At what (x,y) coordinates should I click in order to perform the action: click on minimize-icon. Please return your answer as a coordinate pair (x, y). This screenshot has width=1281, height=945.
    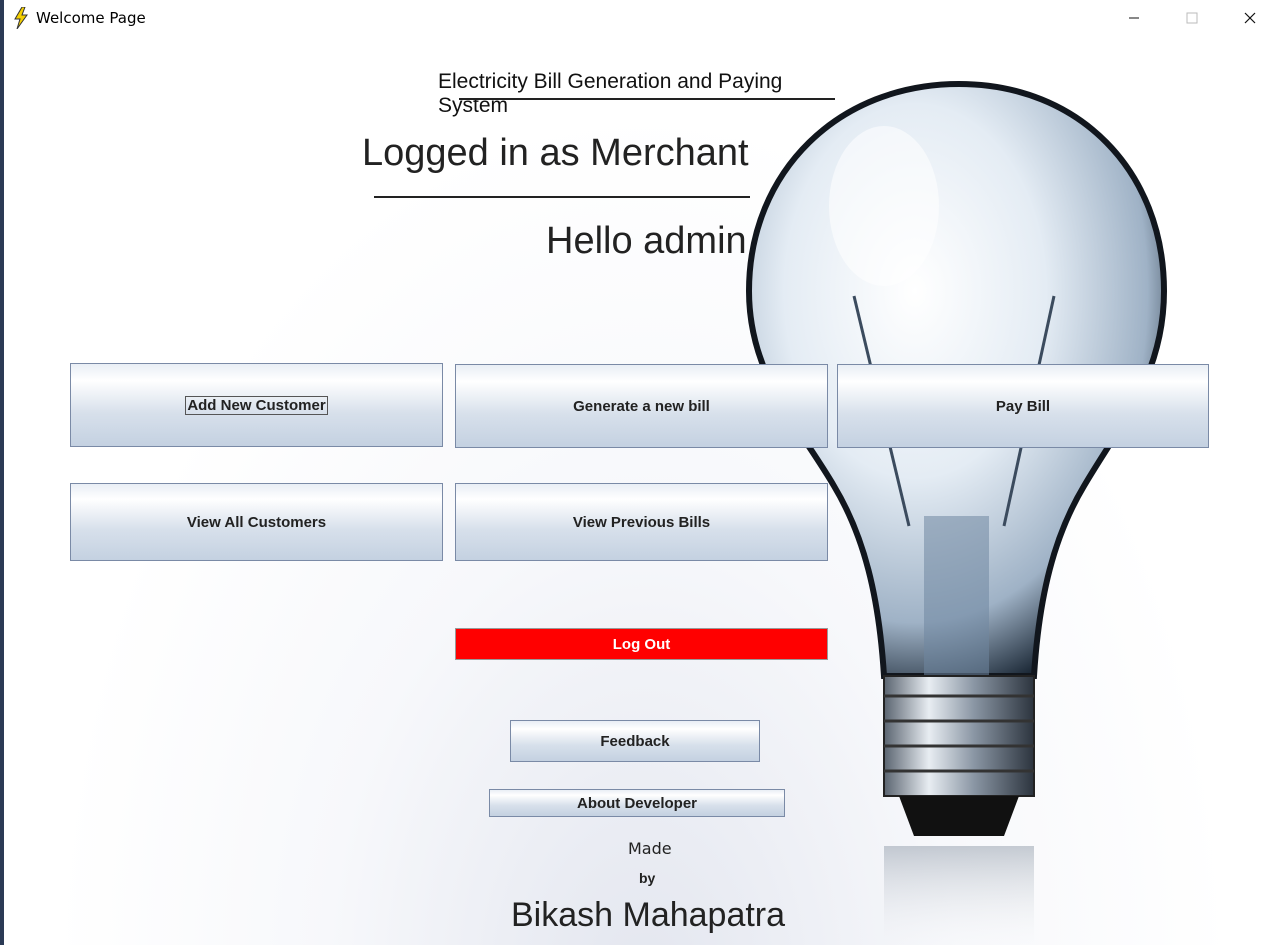
    Looking at the image, I should click on (1134, 18).